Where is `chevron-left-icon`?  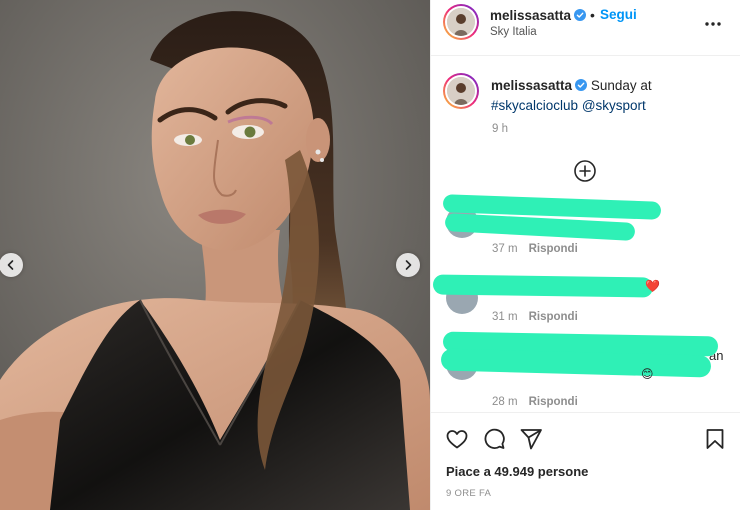
chevron-left-icon is located at coordinates (10, 265).